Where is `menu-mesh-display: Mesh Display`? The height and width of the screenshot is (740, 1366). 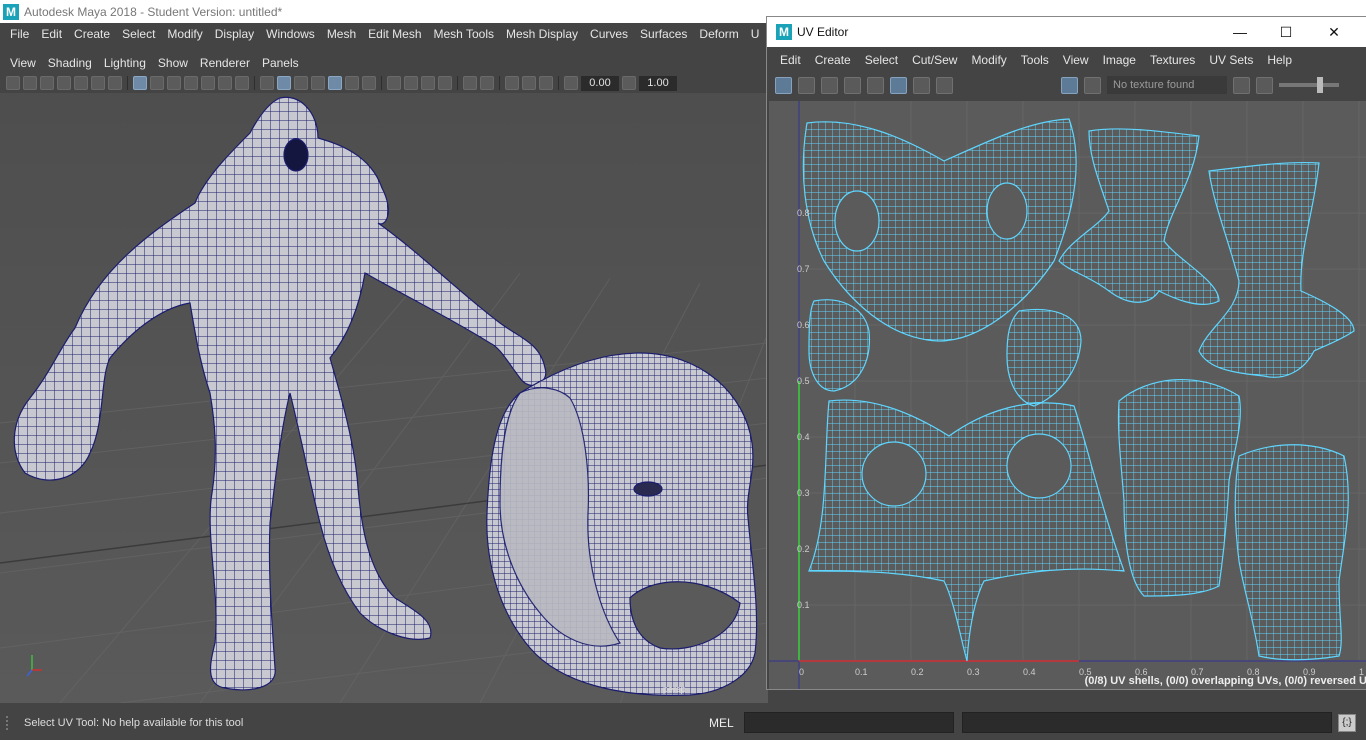 menu-mesh-display: Mesh Display is located at coordinates (542, 34).